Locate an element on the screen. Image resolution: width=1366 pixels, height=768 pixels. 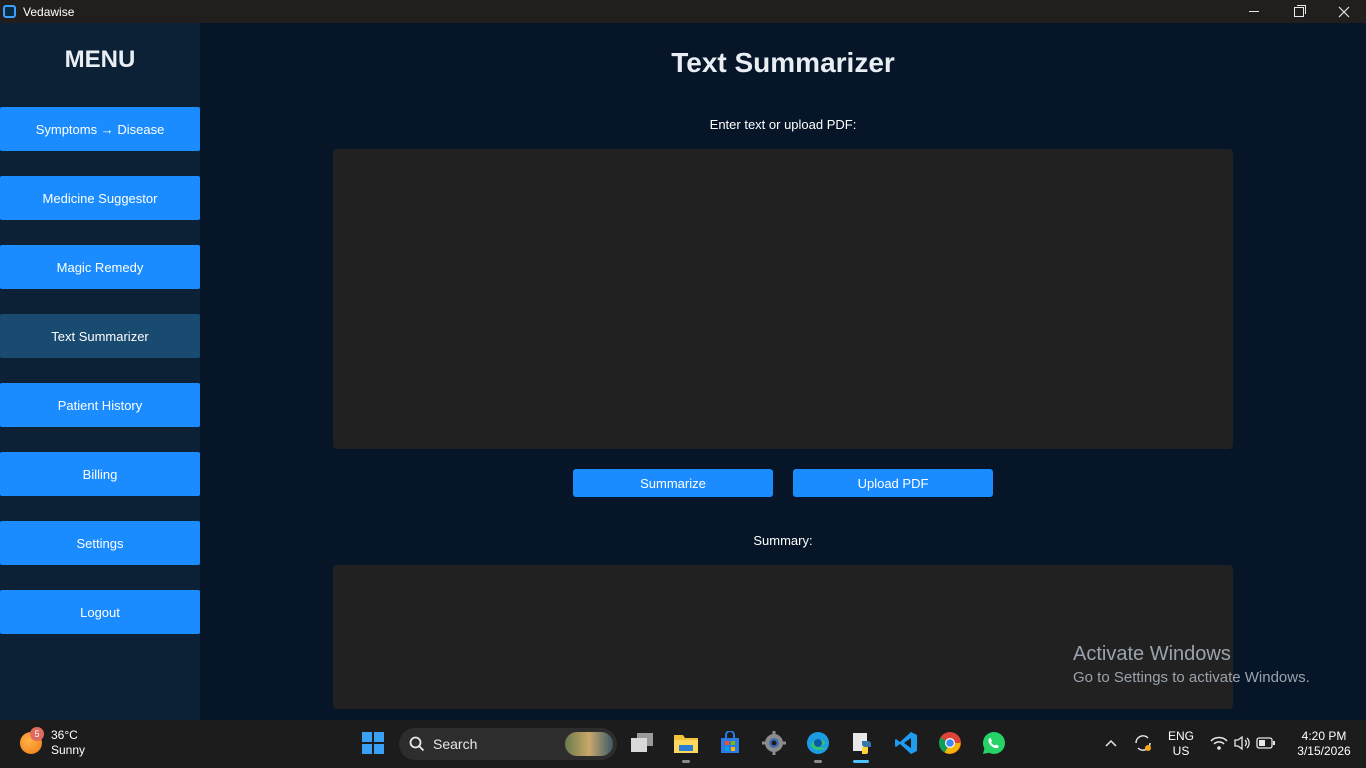
title-bar: Vedawise is located at coordinates (683, 11).